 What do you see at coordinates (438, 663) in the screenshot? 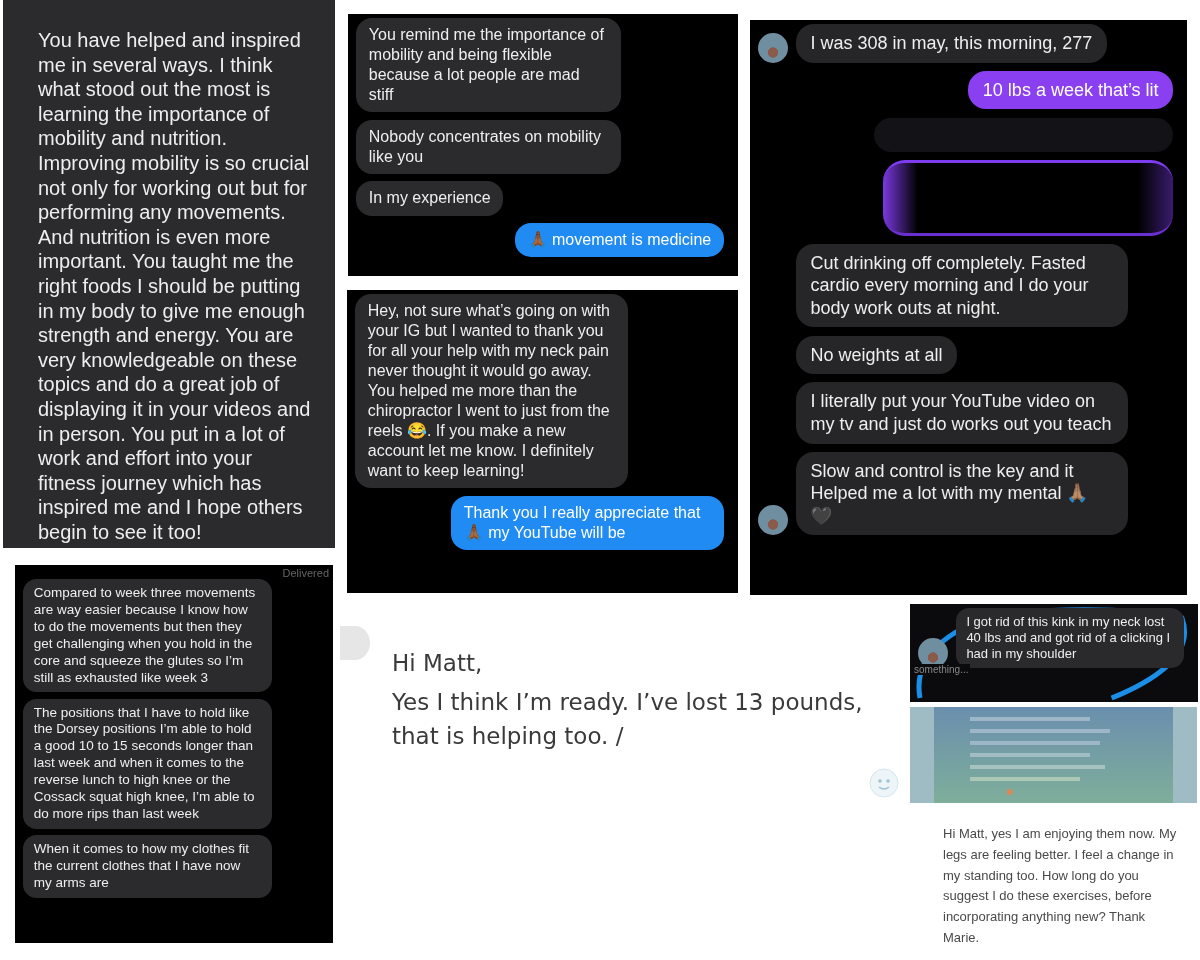
I see `message-text: Hi Matt,` at bounding box center [438, 663].